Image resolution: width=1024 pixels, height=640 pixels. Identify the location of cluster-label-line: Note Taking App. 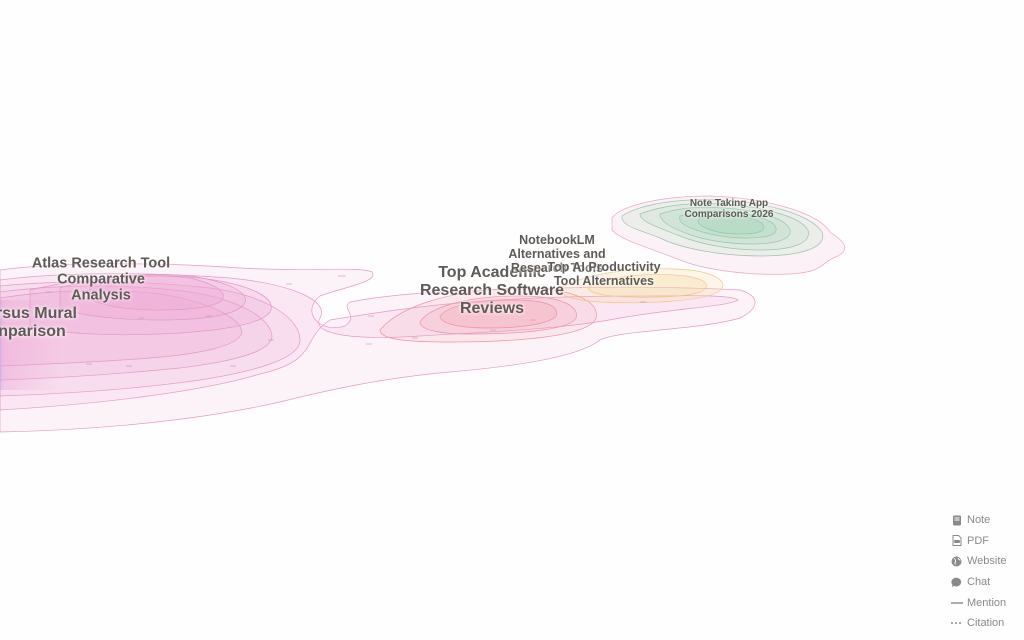
(729, 203).